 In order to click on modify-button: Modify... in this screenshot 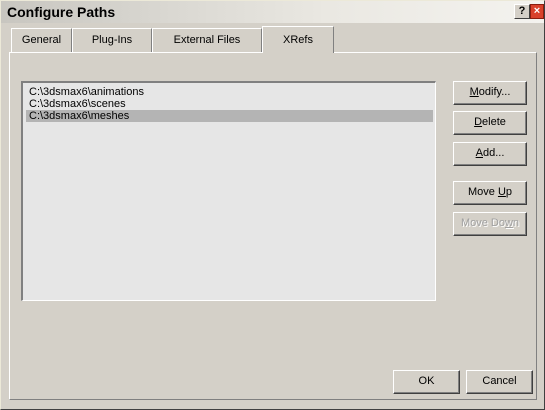, I will do `click(490, 93)`.